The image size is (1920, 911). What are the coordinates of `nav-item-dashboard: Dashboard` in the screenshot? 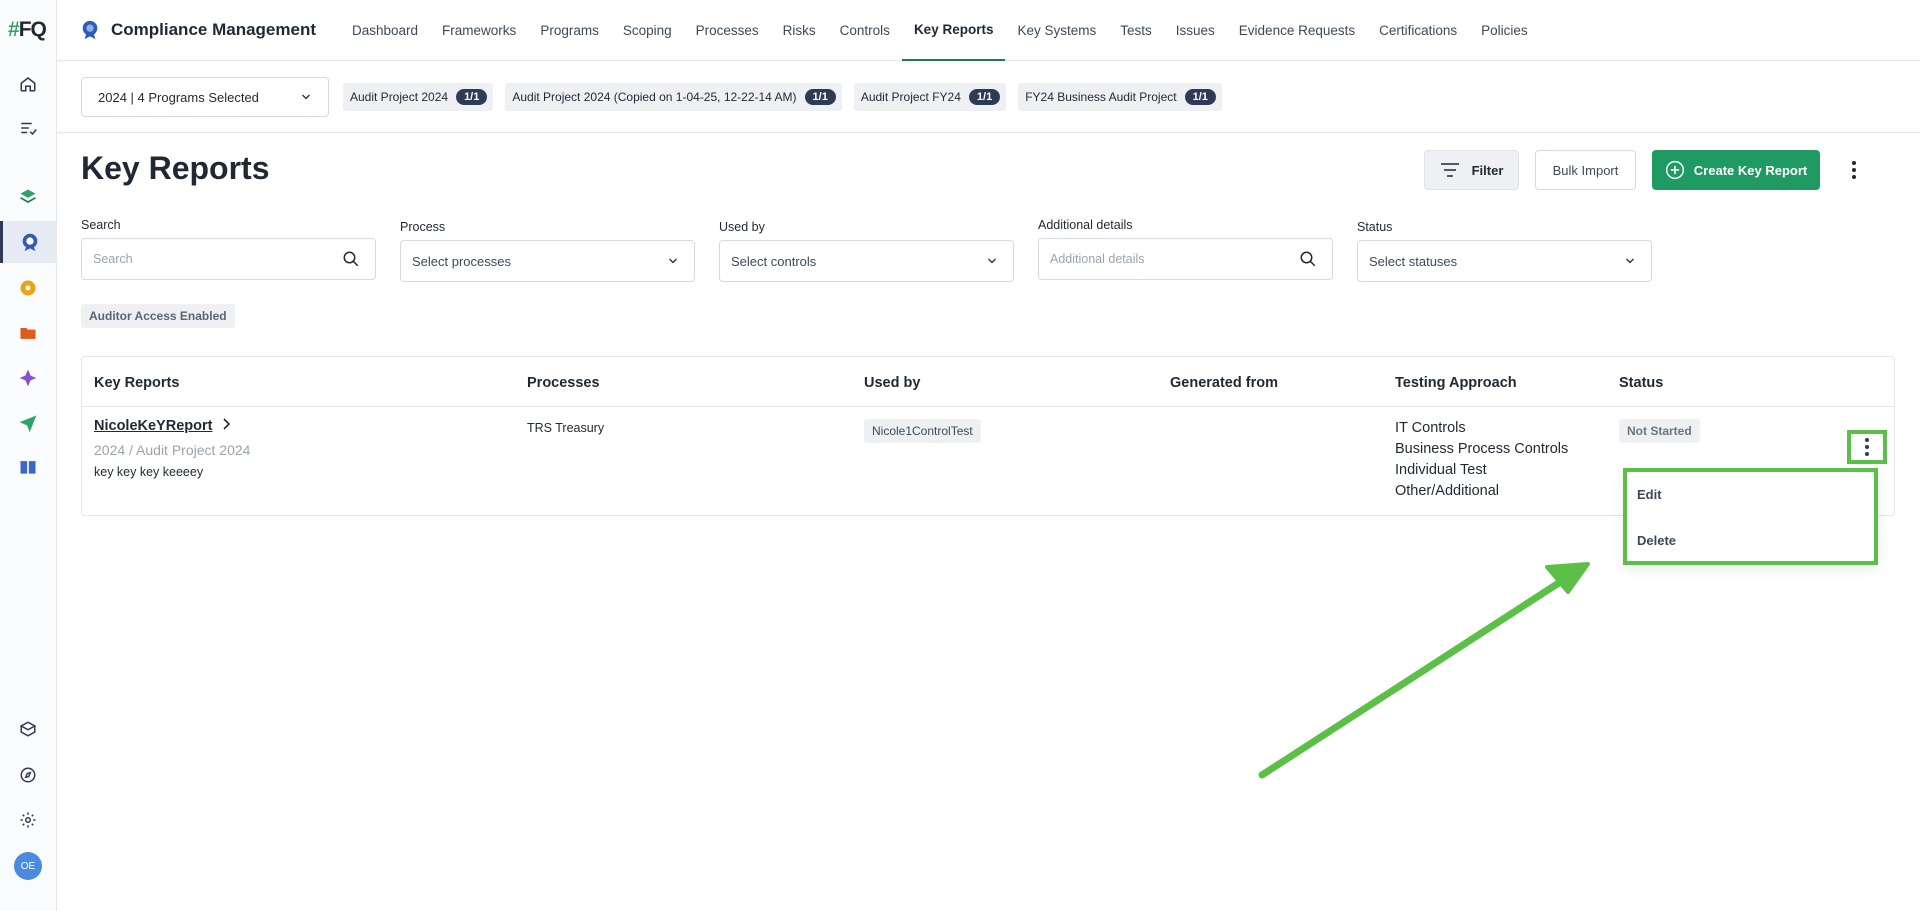 It's located at (385, 30).